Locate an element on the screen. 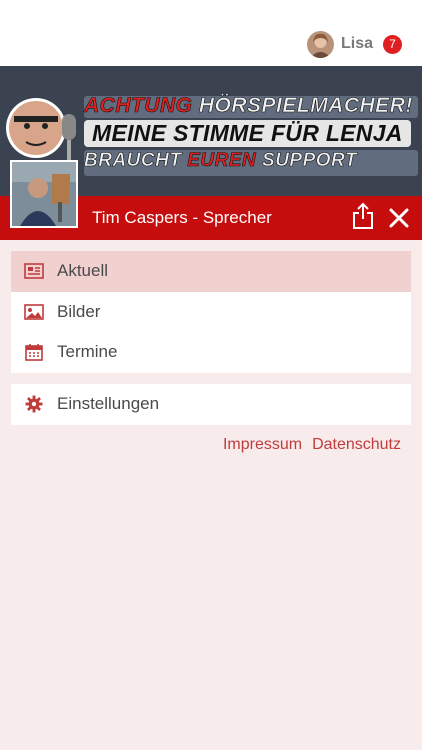 The height and width of the screenshot is (750, 422). menu-item-label: Einstellungen is located at coordinates (108, 404).